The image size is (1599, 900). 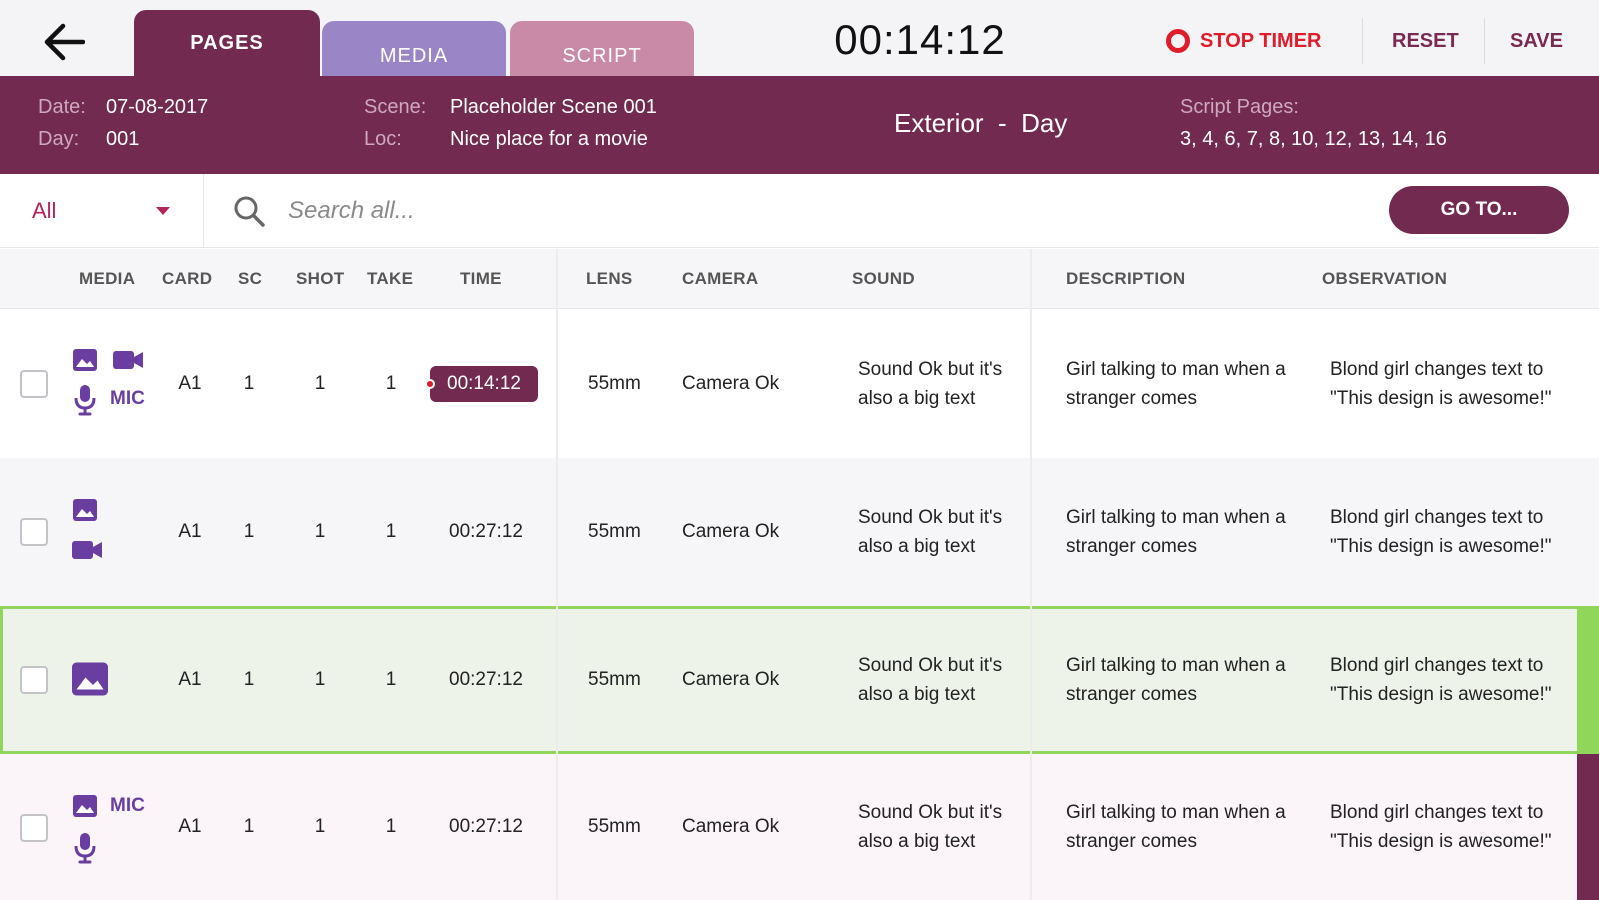 What do you see at coordinates (430, 384) in the screenshot?
I see `recording-dot-icon` at bounding box center [430, 384].